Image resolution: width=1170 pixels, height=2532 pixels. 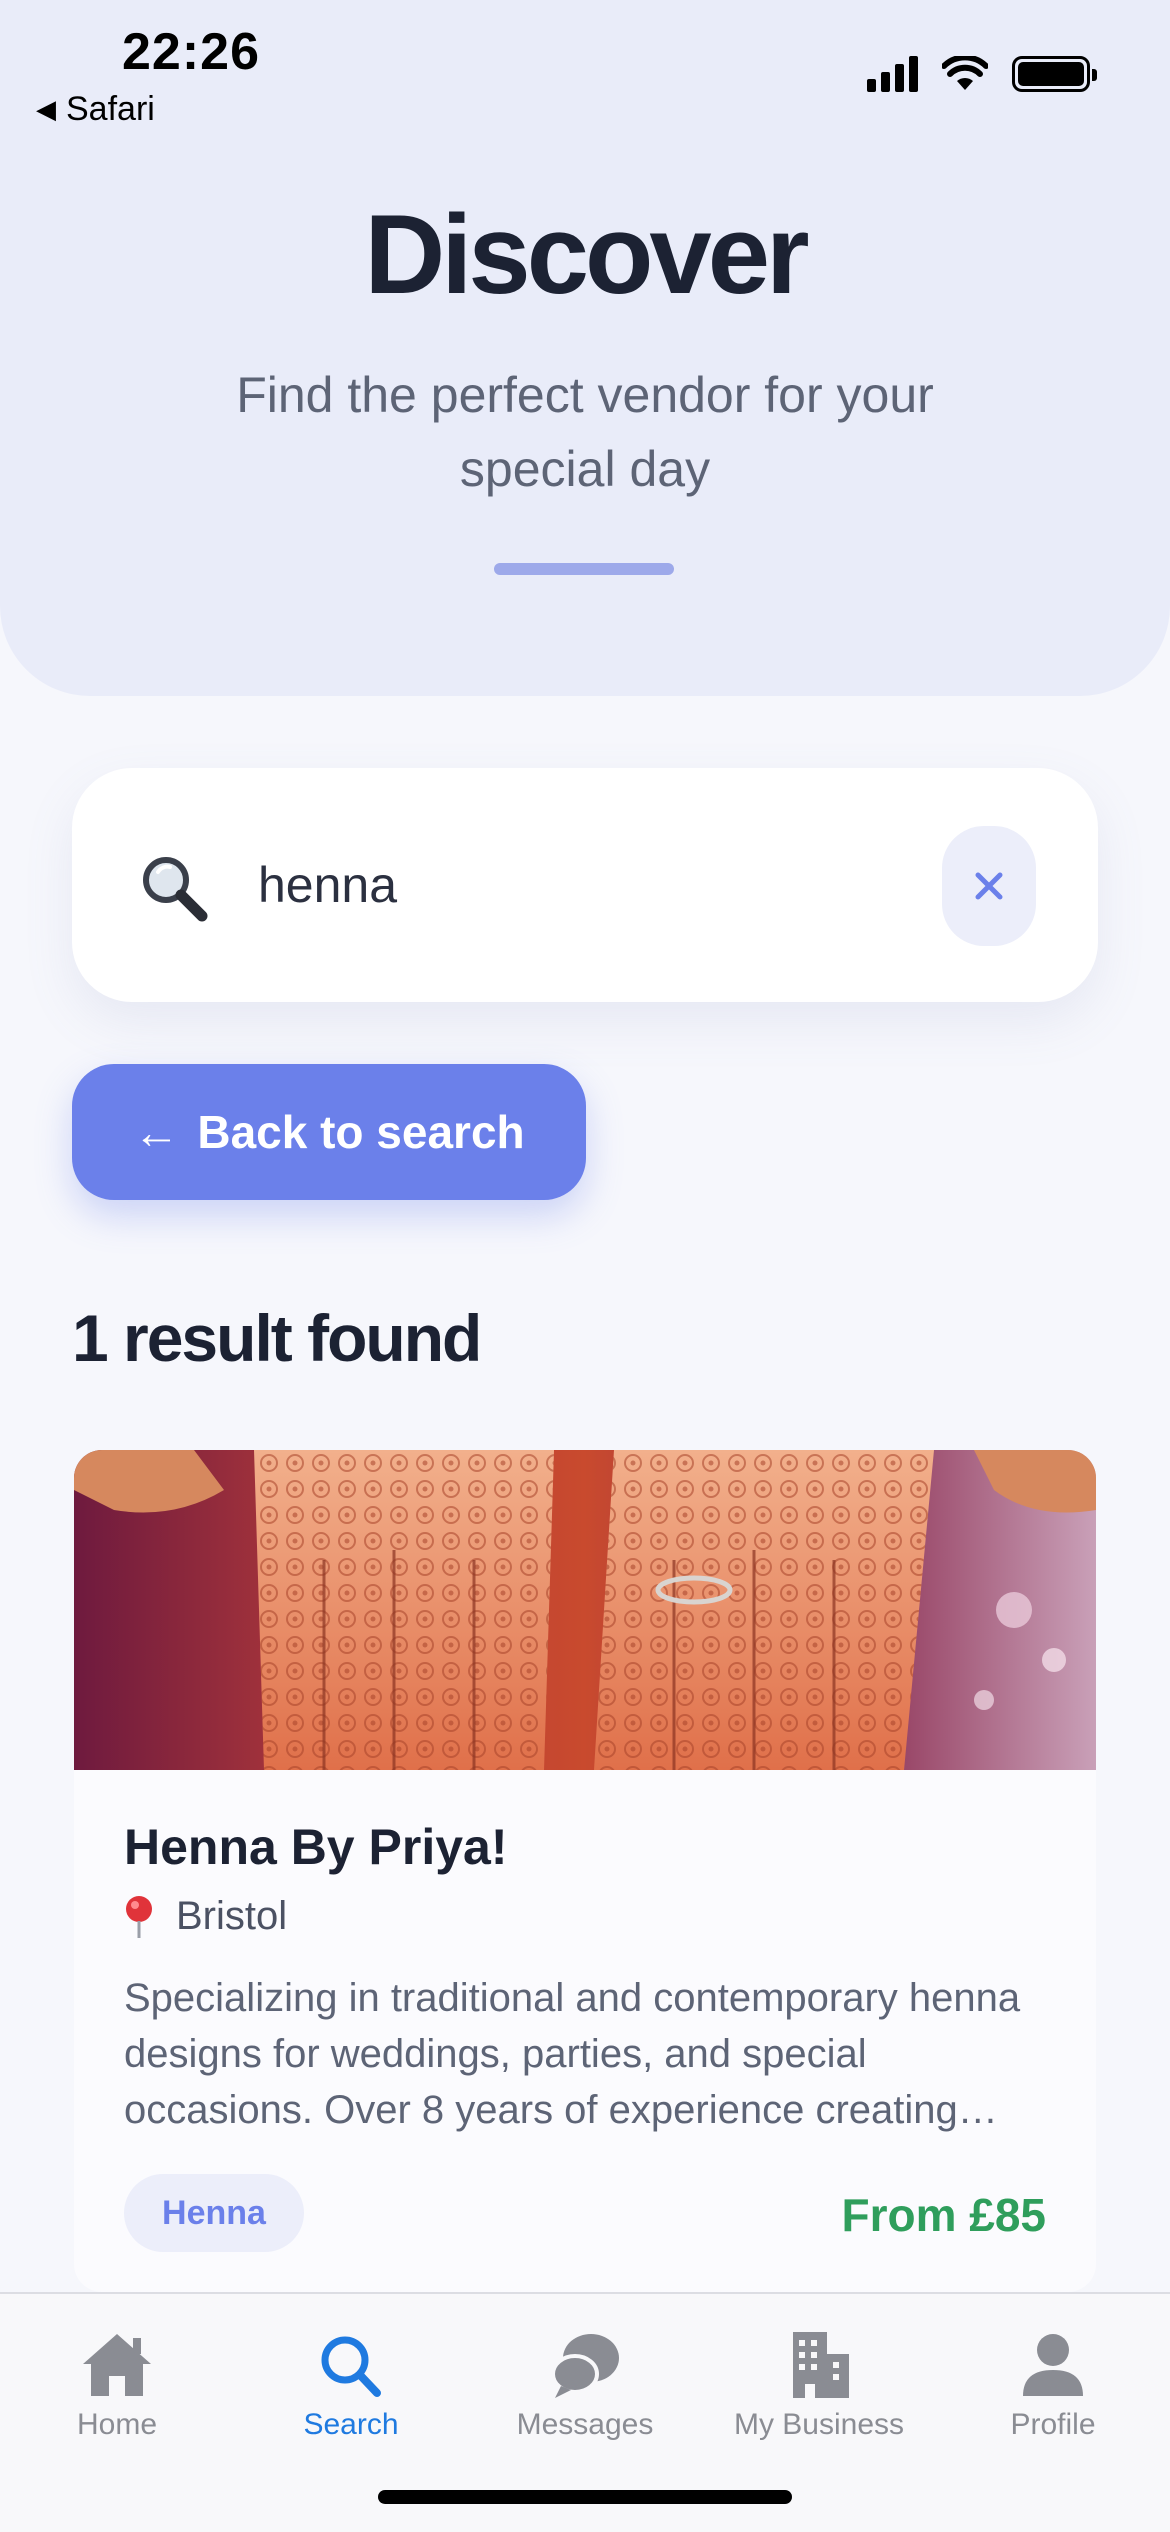 I want to click on status-icons, so click(x=982, y=74).